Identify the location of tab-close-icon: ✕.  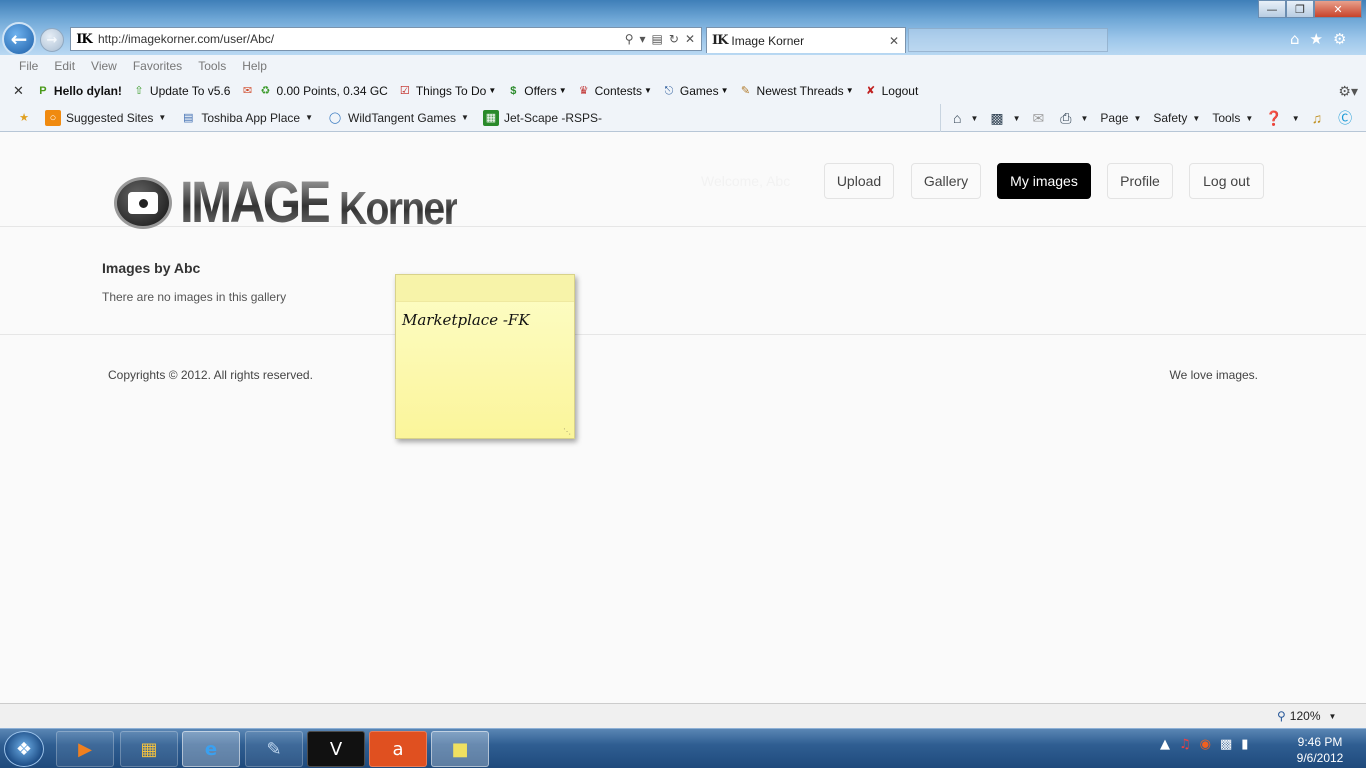
(894, 41).